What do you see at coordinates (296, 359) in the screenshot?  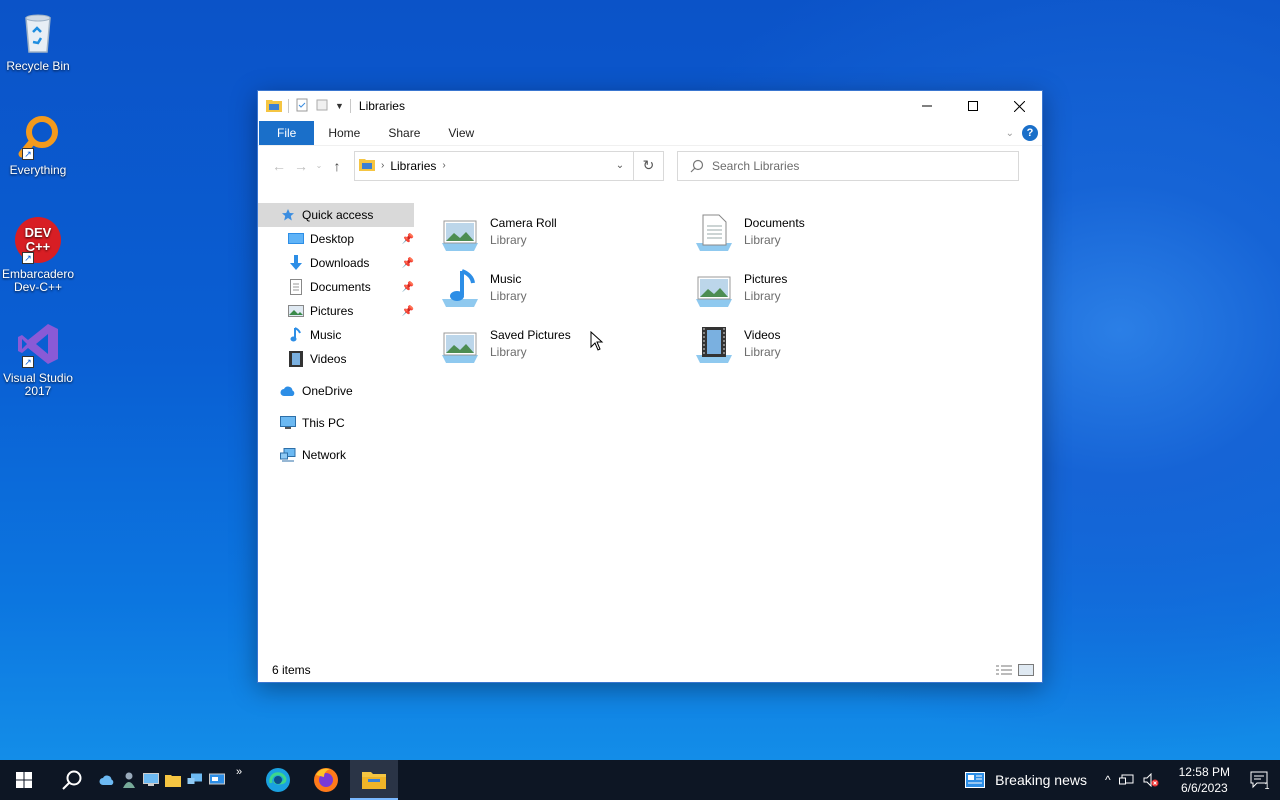 I see `videos-folder-icon` at bounding box center [296, 359].